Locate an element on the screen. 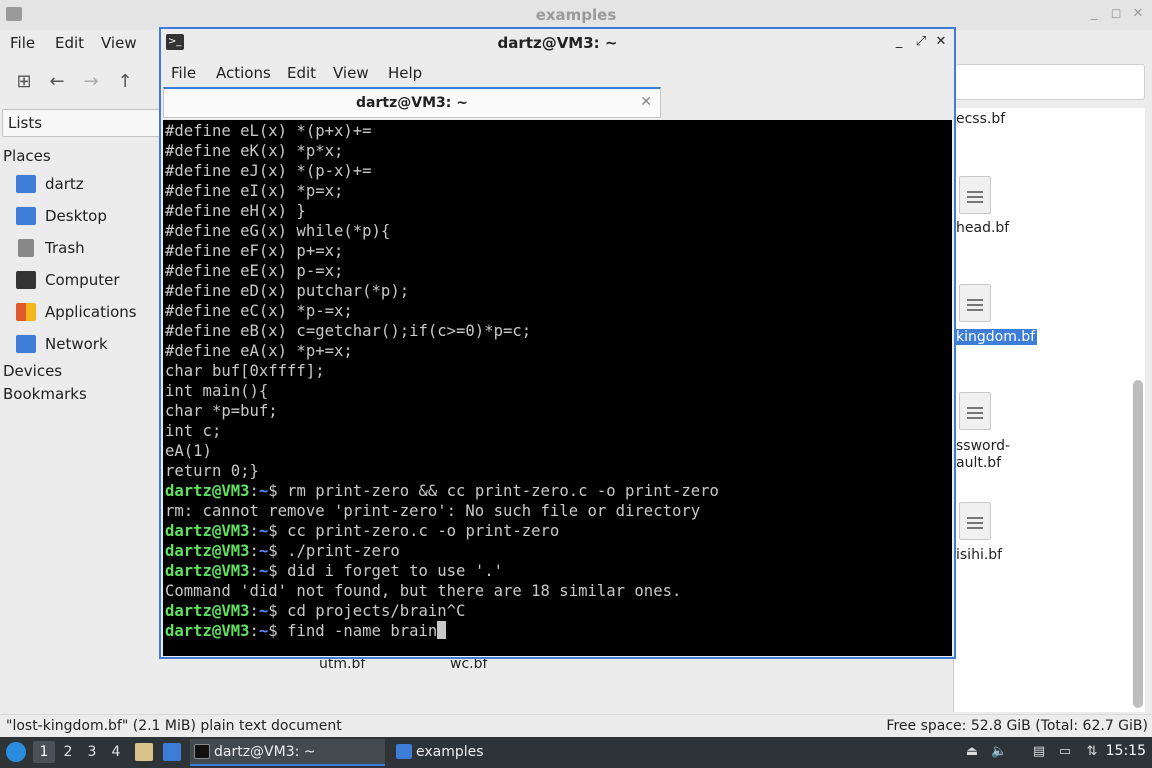  devices-header: Devices is located at coordinates (32, 371).